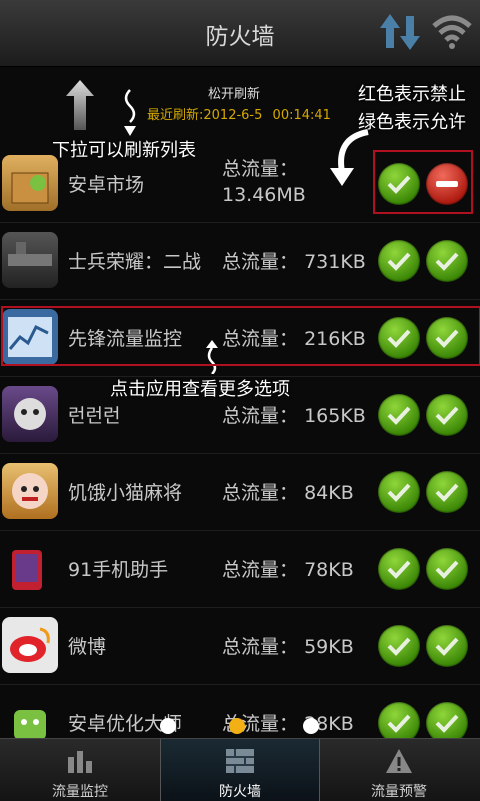  I want to click on bottom-tab-bar: 流量监控 防火墙 流量预警, so click(240, 769).